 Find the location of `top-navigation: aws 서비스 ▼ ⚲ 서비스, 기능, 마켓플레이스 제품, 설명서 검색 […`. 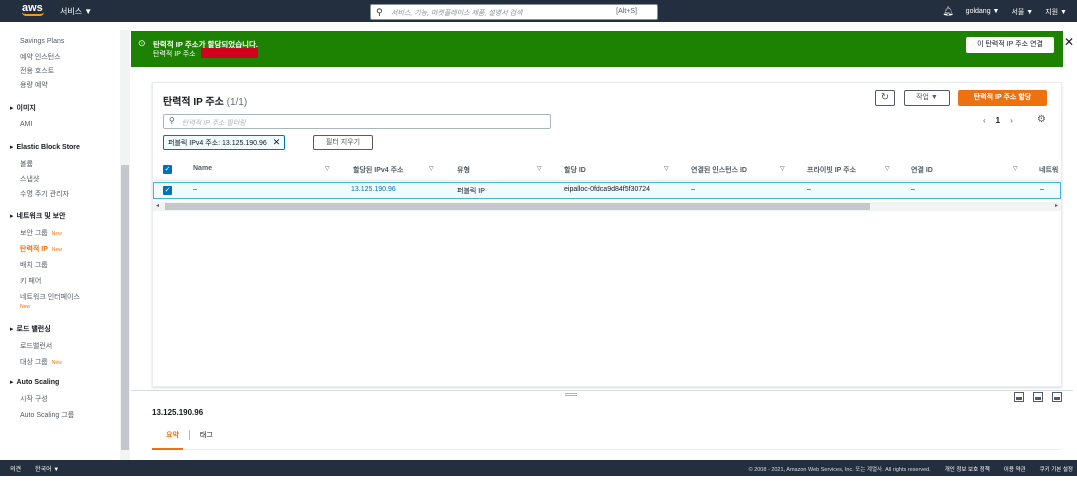

top-navigation: aws 서비스 ▼ ⚲ 서비스, 기능, 마켓플레이스 제품, 설명서 검색 [… is located at coordinates (538, 11).